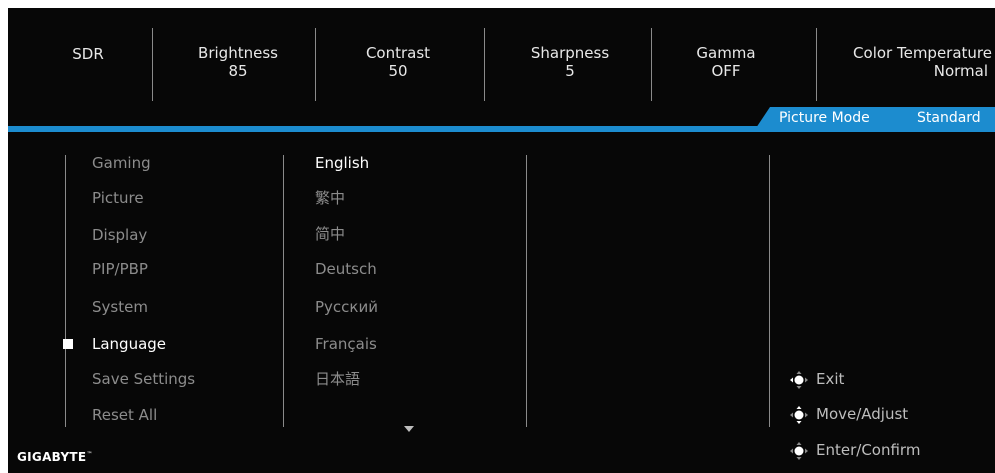 The height and width of the screenshot is (473, 995). Describe the element at coordinates (960, 71) in the screenshot. I see `color-temperature-value: Normal` at that location.